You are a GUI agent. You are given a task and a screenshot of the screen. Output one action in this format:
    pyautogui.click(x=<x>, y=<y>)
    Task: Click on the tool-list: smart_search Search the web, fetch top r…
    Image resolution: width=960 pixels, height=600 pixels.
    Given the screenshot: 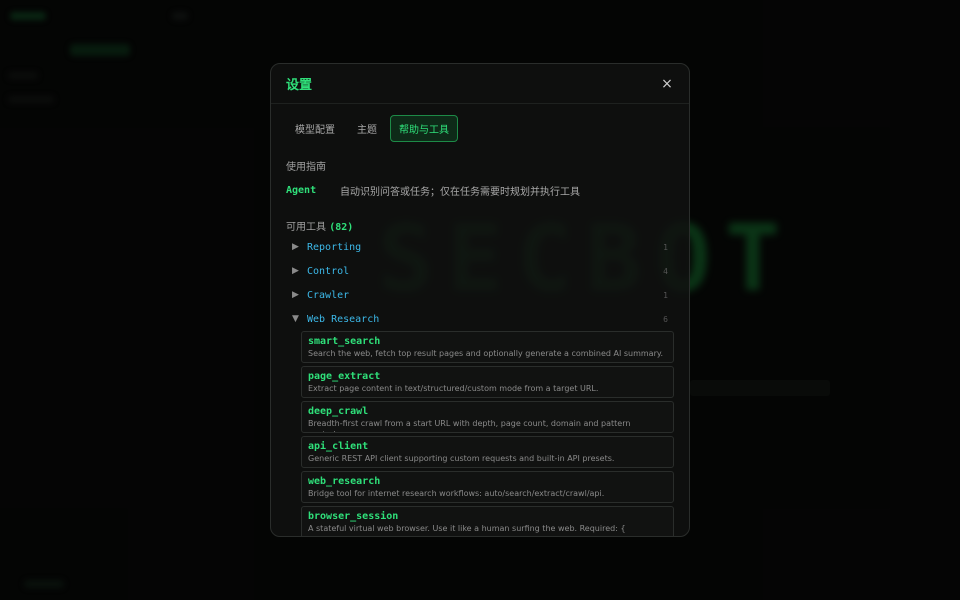 What is the action you would take?
    pyautogui.click(x=487, y=433)
    